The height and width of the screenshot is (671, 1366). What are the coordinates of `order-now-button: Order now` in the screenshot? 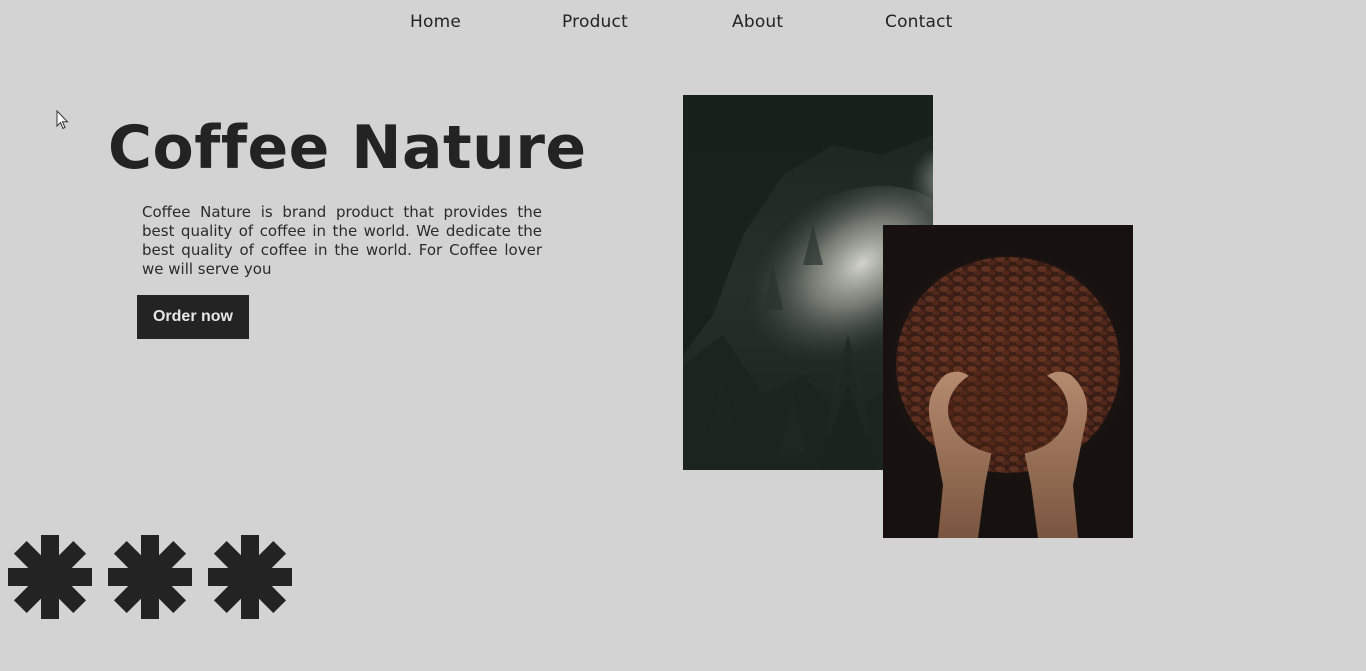 It's located at (193, 317).